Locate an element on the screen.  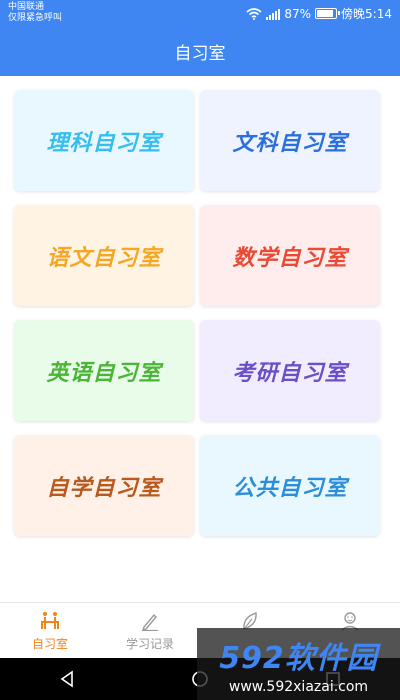
carrier-info: 中国联通 仅限紧急呼叫 is located at coordinates (35, 13).